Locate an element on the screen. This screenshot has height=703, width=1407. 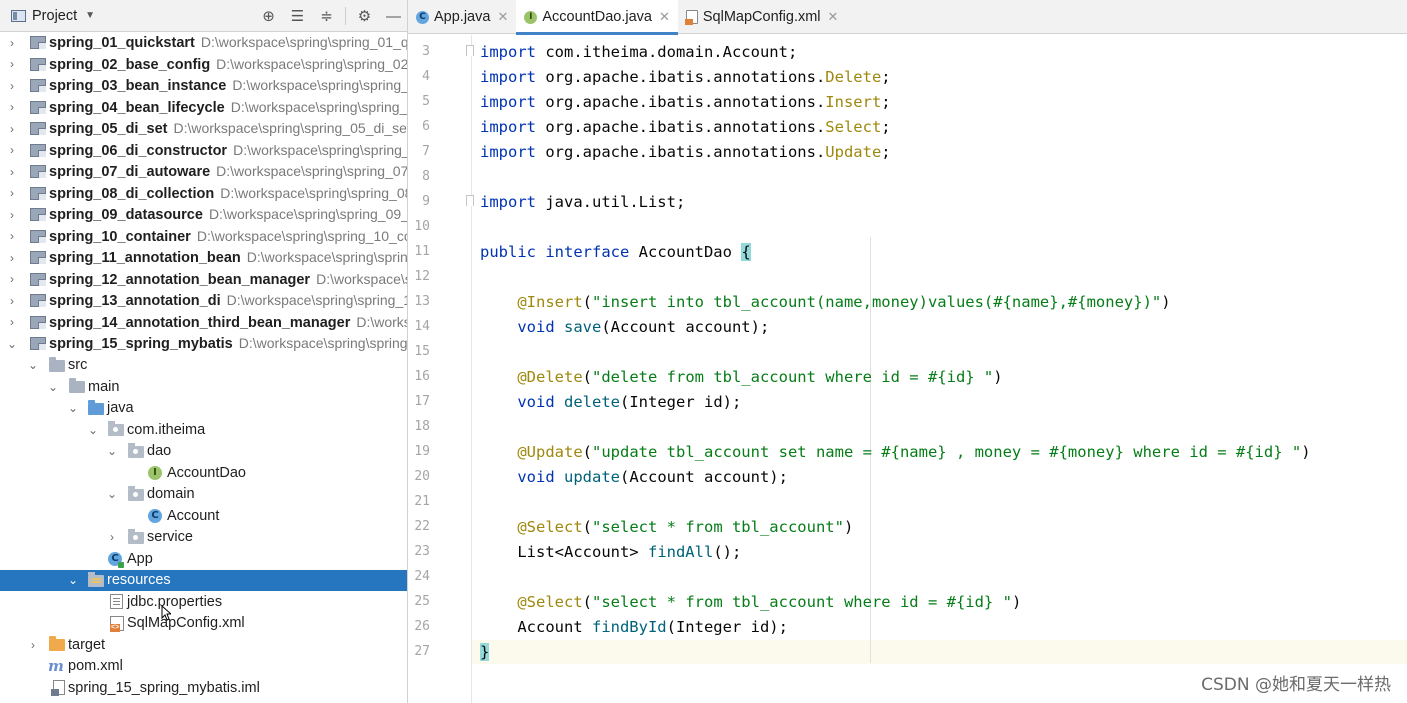
package-icon is located at coordinates (136, 450).